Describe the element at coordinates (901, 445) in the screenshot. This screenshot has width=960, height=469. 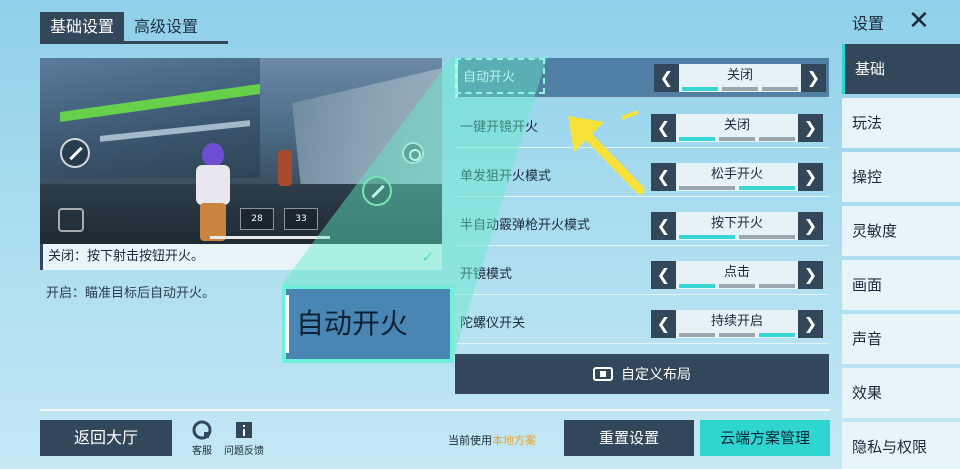
I see `sidebar-item-privacy: 隐私与权限` at that location.